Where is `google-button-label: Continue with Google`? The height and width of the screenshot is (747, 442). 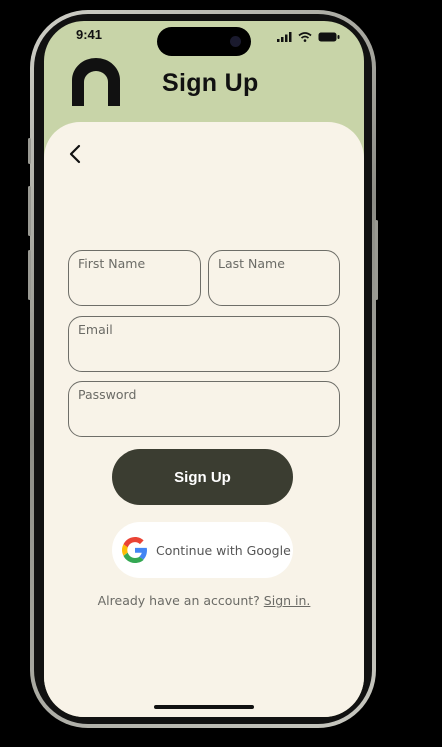 google-button-label: Continue with Google is located at coordinates (223, 550).